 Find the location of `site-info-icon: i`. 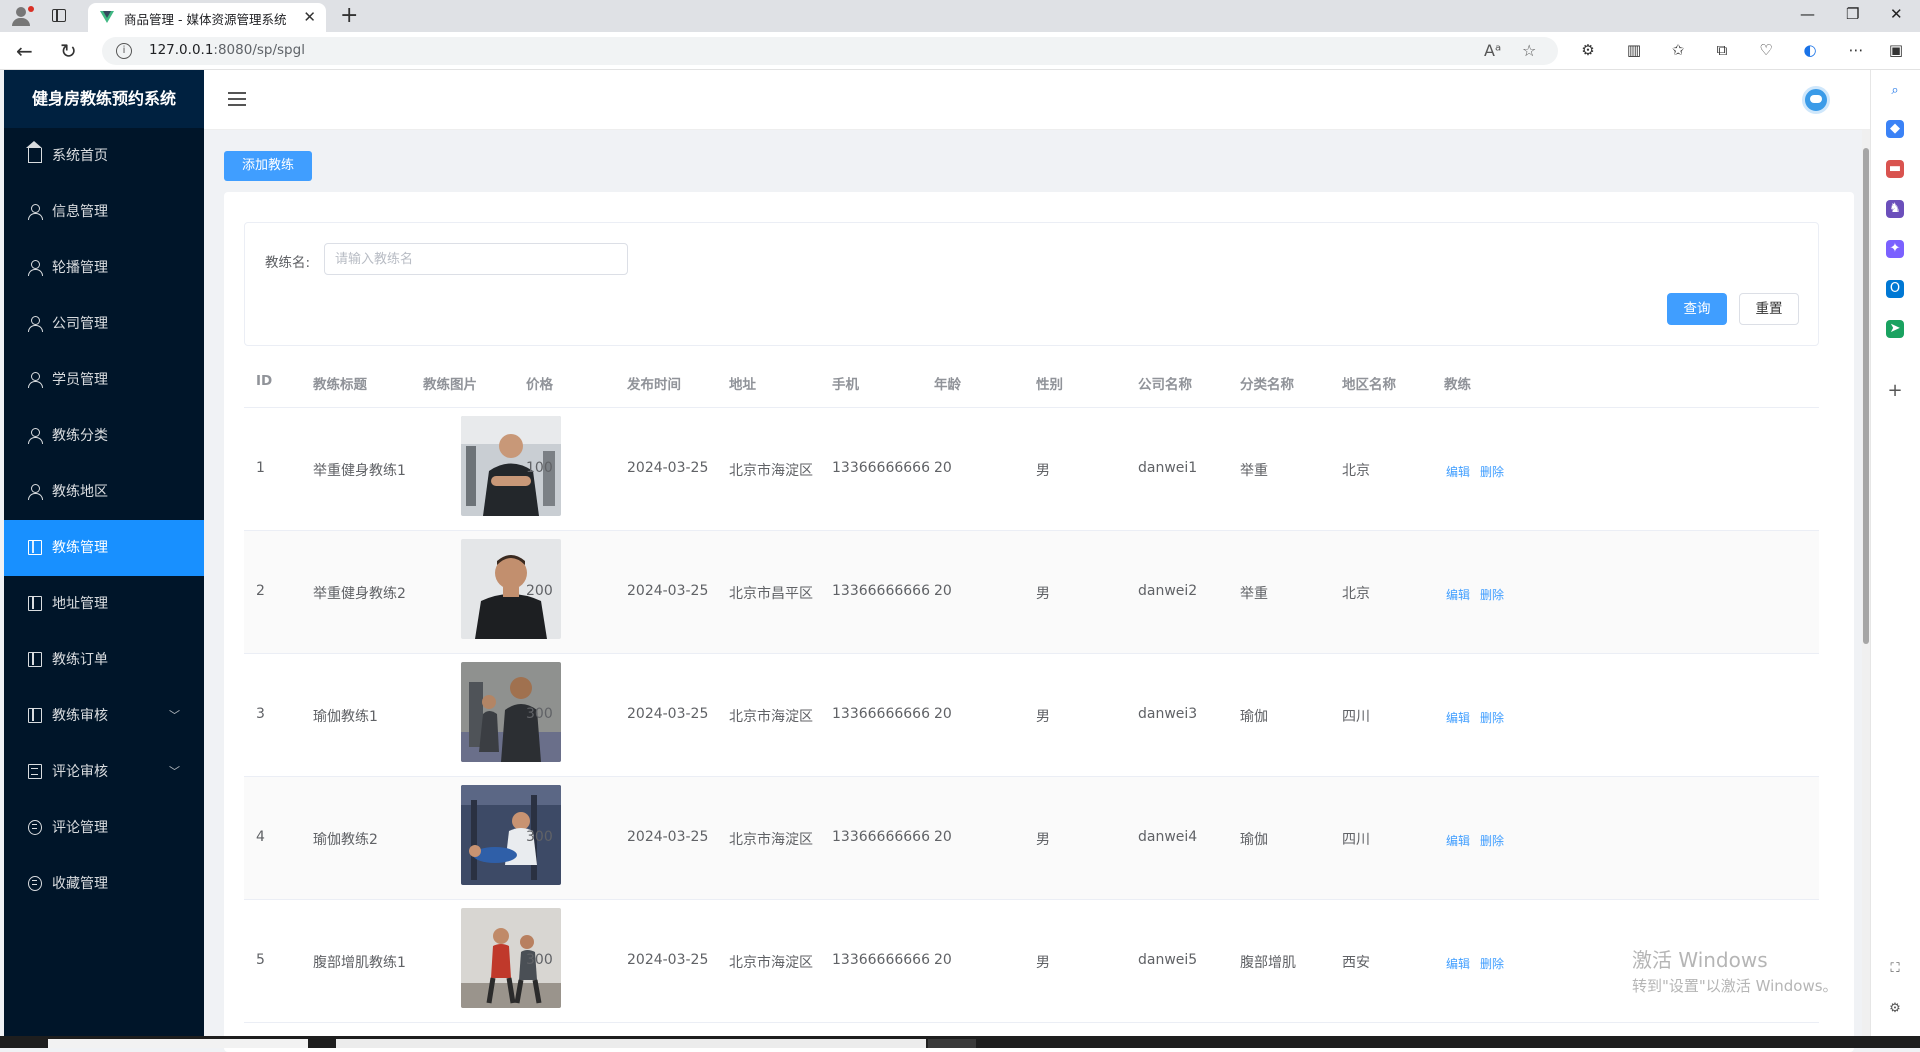

site-info-icon: i is located at coordinates (124, 51).